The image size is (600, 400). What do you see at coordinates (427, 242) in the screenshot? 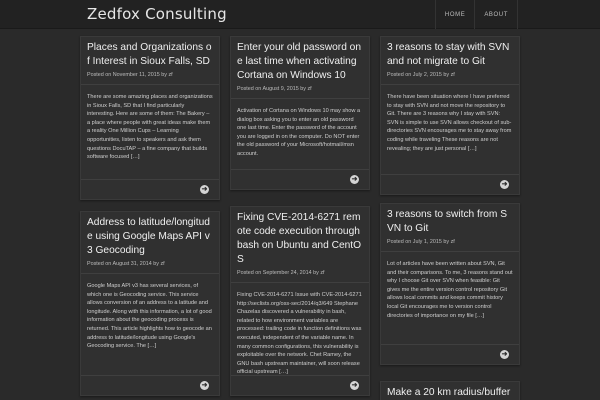
I see `post-date: July 1, 2015` at bounding box center [427, 242].